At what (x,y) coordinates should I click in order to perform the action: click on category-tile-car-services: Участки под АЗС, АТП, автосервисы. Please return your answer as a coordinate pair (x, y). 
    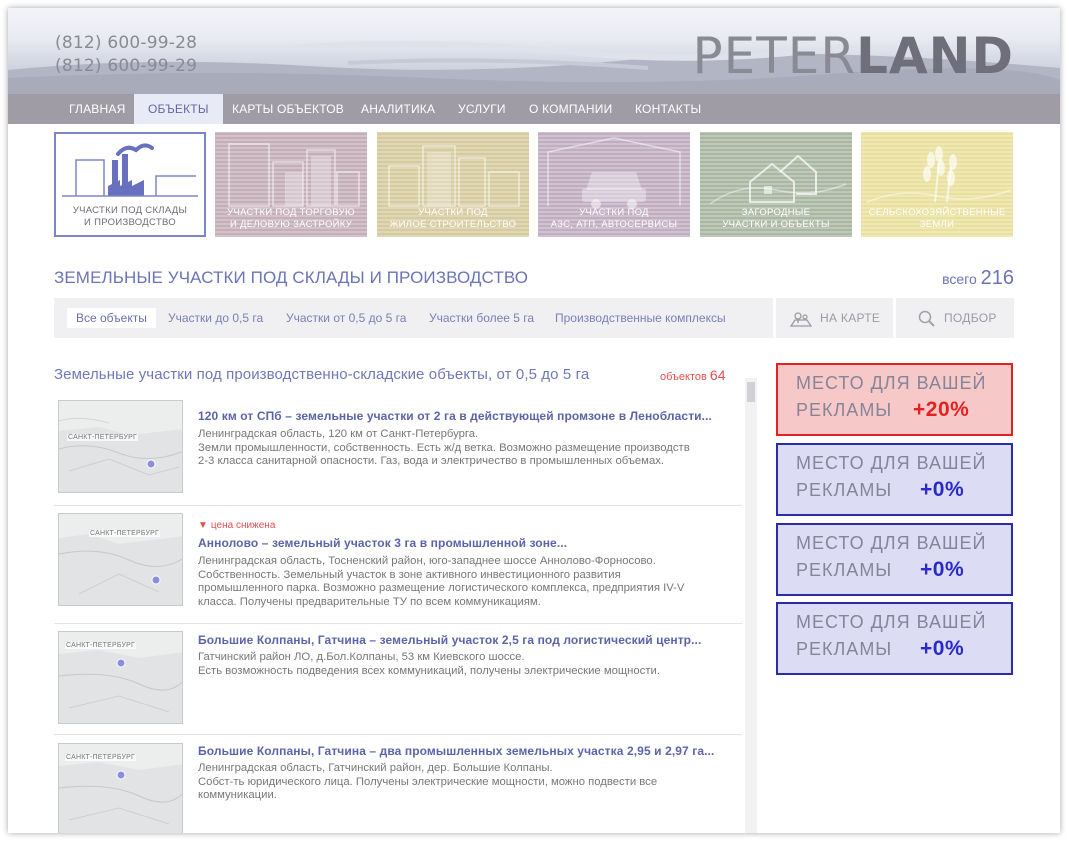
    Looking at the image, I should click on (614, 184).